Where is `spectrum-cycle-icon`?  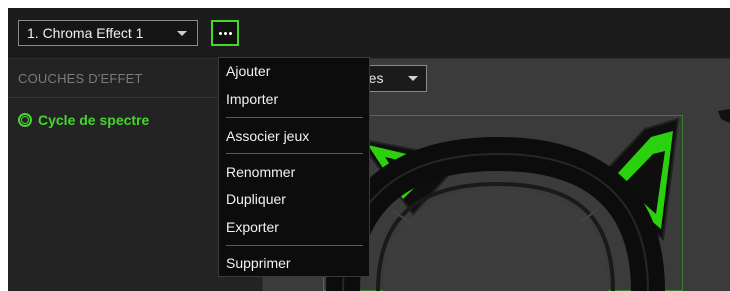
spectrum-cycle-icon is located at coordinates (25, 120).